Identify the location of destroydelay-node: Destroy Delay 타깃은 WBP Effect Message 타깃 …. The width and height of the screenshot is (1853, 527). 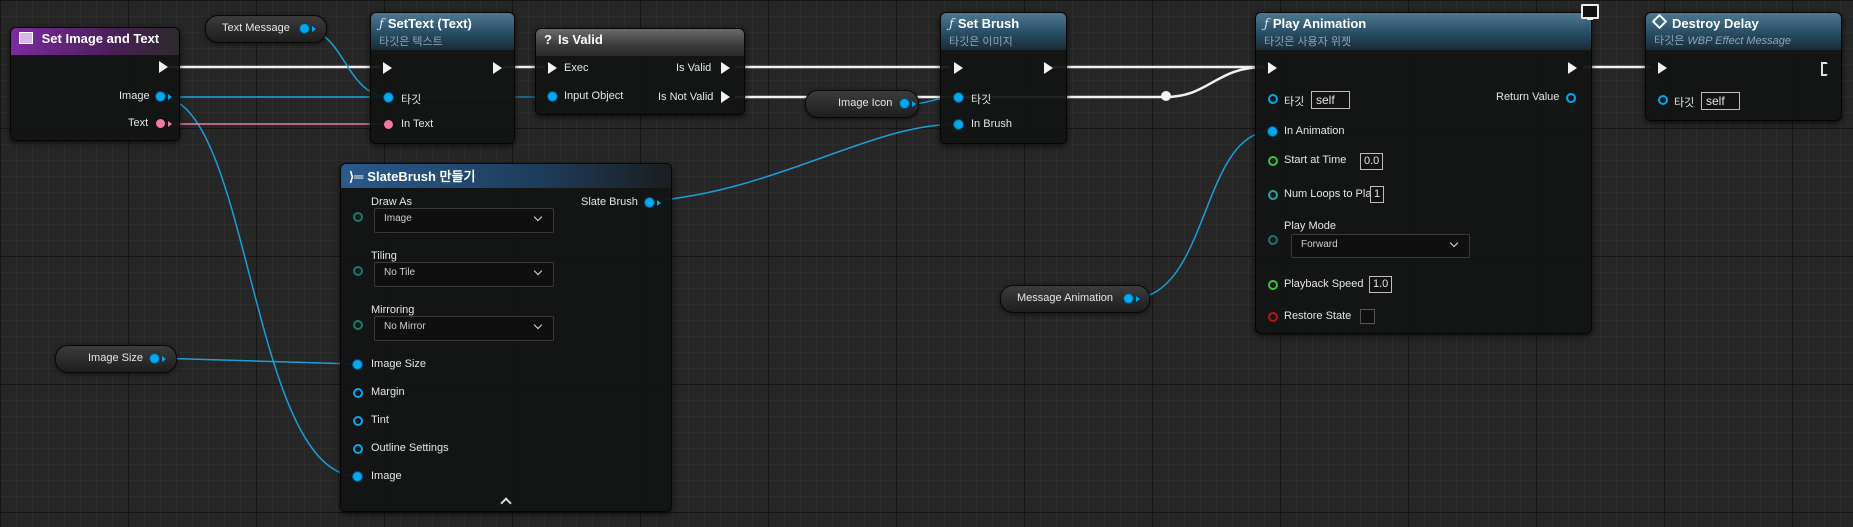
(1743, 66).